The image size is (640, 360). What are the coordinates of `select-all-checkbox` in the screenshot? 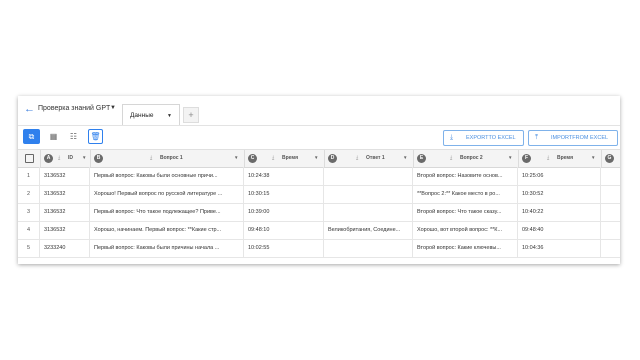 It's located at (29, 158).